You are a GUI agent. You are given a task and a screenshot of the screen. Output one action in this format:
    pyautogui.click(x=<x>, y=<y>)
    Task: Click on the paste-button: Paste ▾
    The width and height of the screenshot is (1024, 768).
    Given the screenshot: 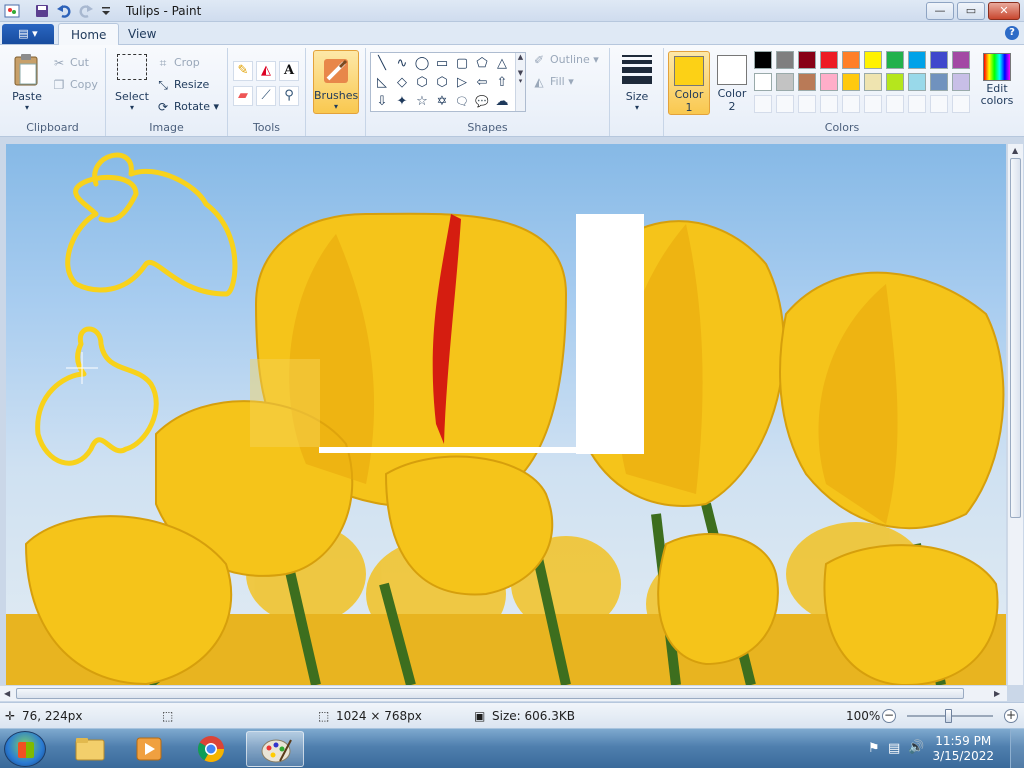 What is the action you would take?
    pyautogui.click(x=27, y=82)
    